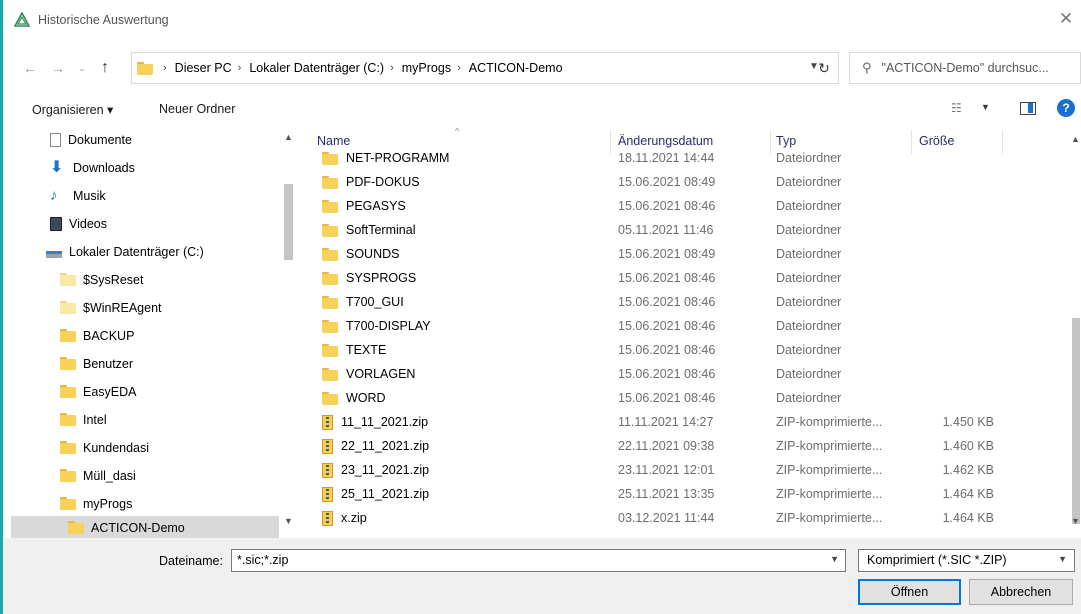 This screenshot has width=1081, height=614. I want to click on file-row: T700-DISPLAY 15.06.2021 08:46 Dateiordner, so click(680, 326).